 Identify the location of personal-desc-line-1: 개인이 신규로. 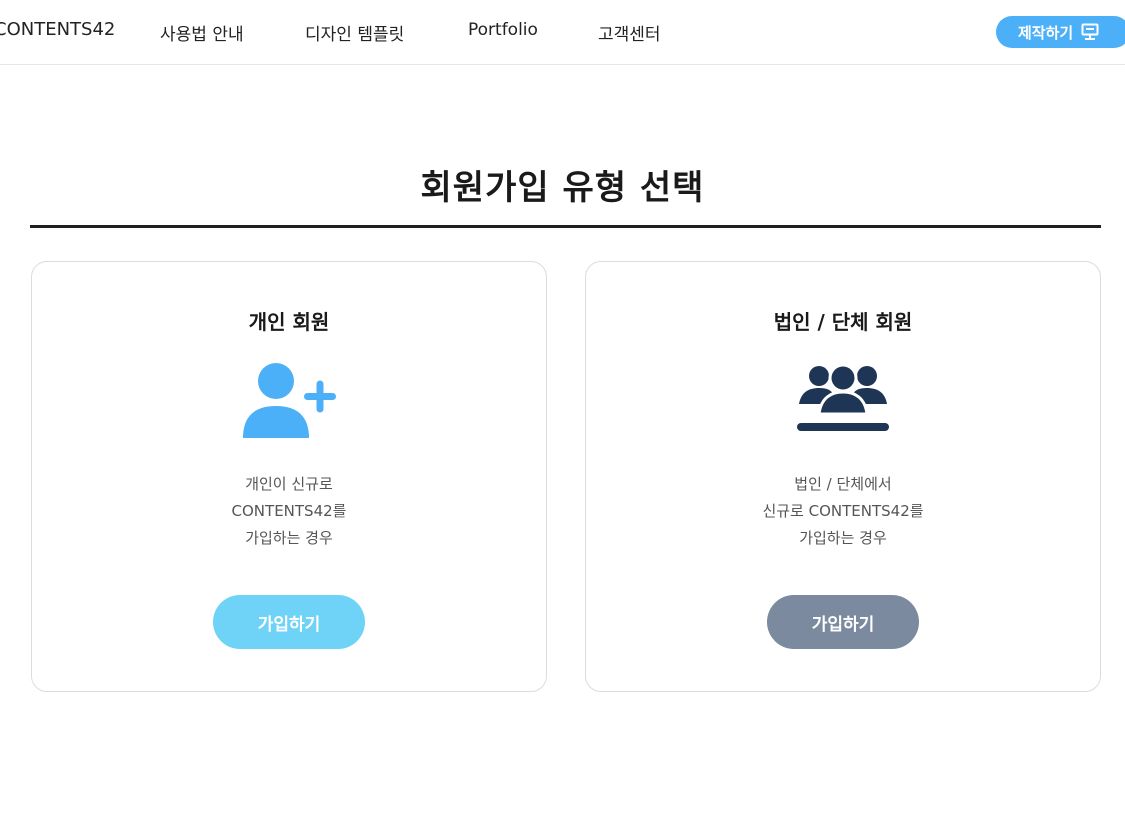
(289, 484).